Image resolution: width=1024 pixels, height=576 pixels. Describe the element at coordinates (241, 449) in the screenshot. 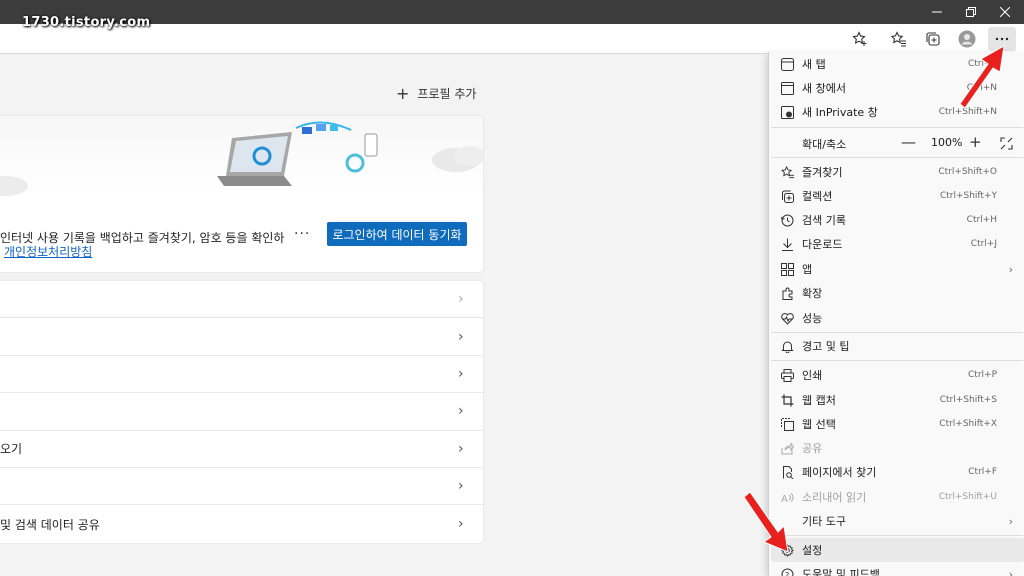

I see `settings-row: 오기 ›` at that location.